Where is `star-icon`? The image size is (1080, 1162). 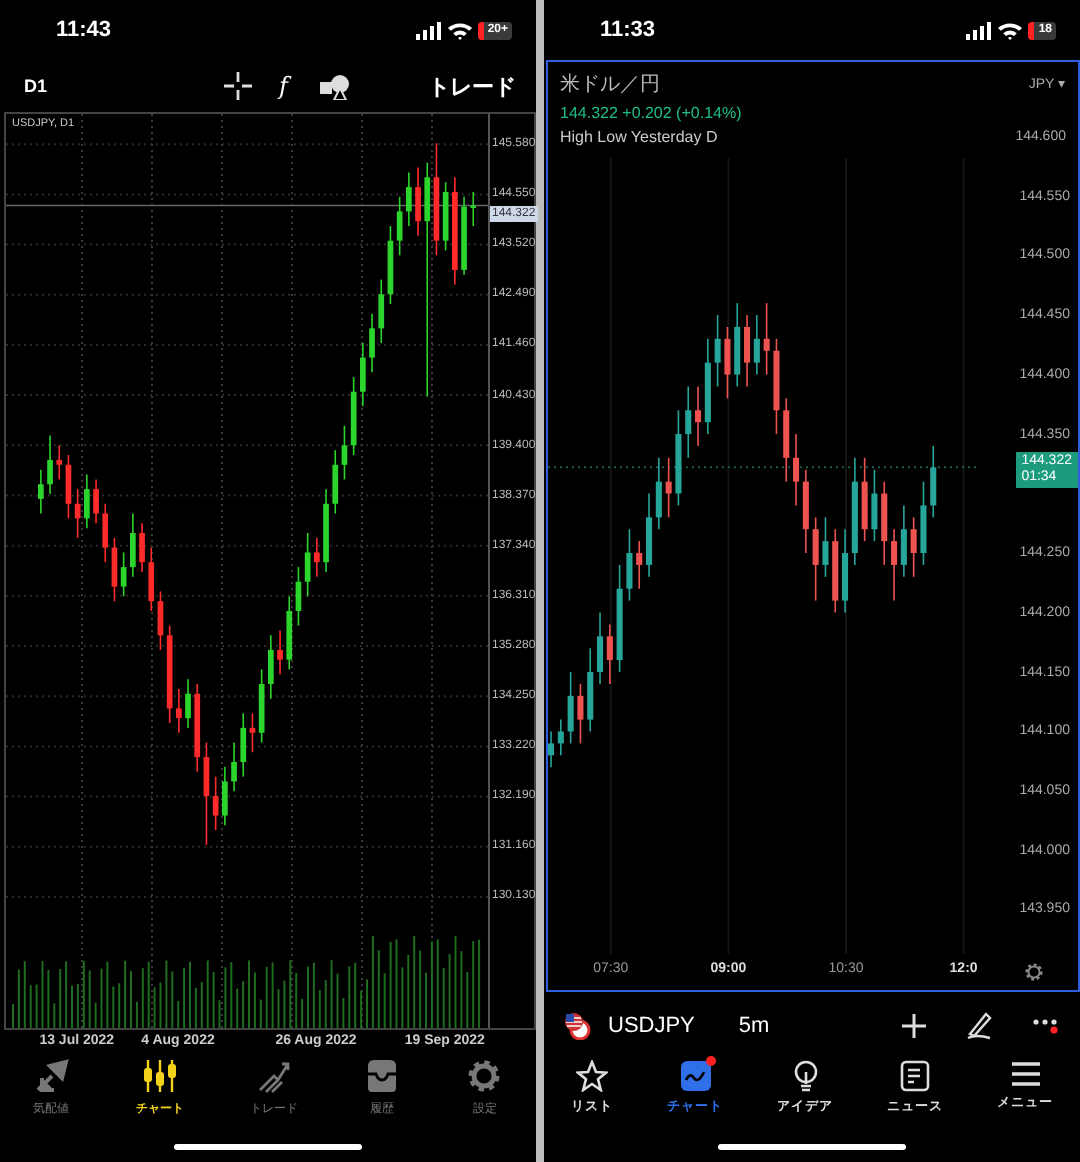 star-icon is located at coordinates (592, 1076).